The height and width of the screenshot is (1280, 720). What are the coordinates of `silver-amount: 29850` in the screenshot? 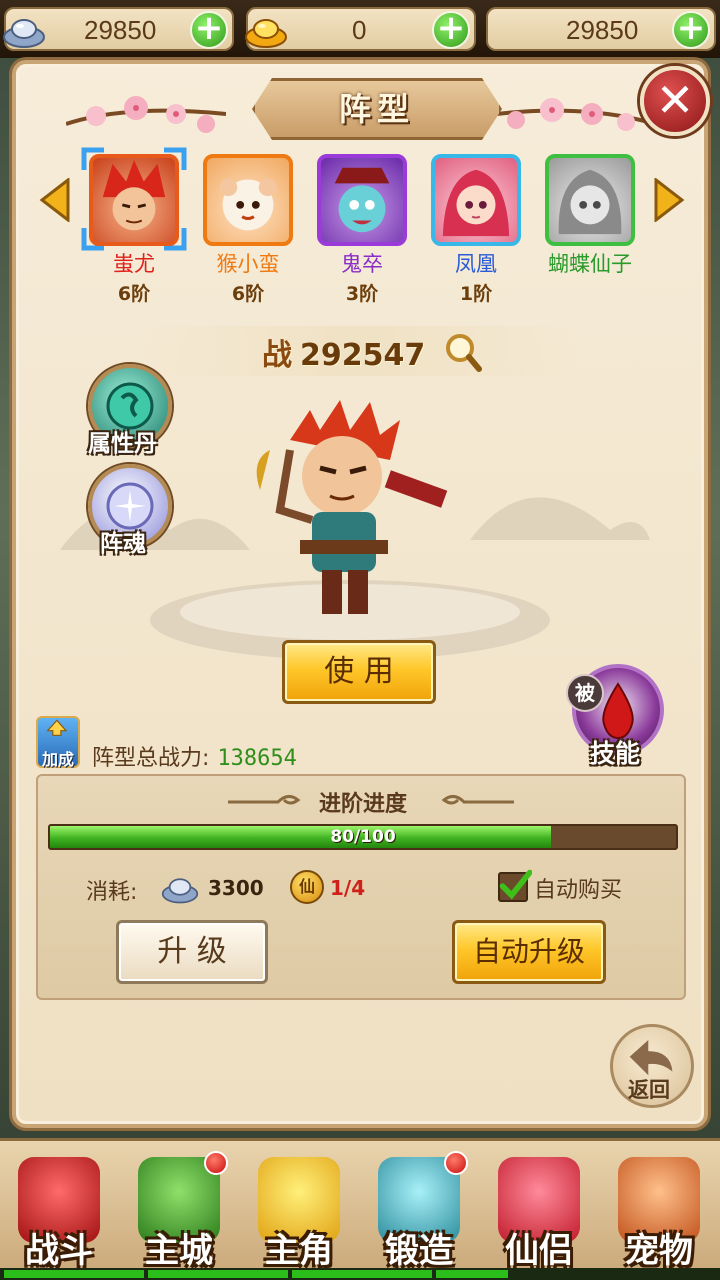 It's located at (120, 30).